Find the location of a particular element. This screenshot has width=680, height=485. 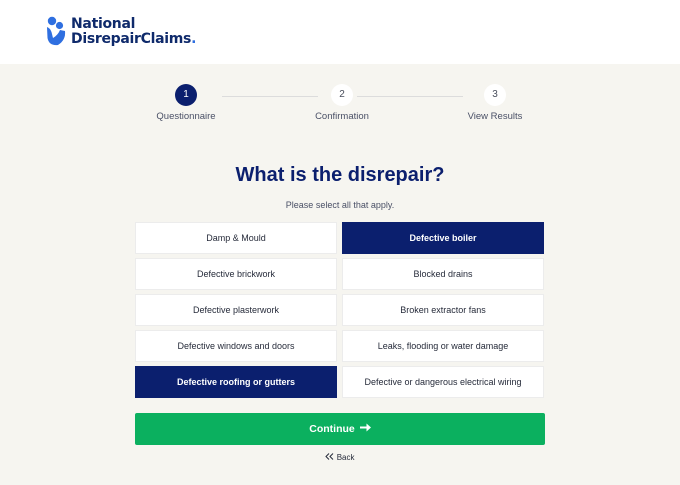

option-blocked-drains: Blocked drains is located at coordinates (443, 274).